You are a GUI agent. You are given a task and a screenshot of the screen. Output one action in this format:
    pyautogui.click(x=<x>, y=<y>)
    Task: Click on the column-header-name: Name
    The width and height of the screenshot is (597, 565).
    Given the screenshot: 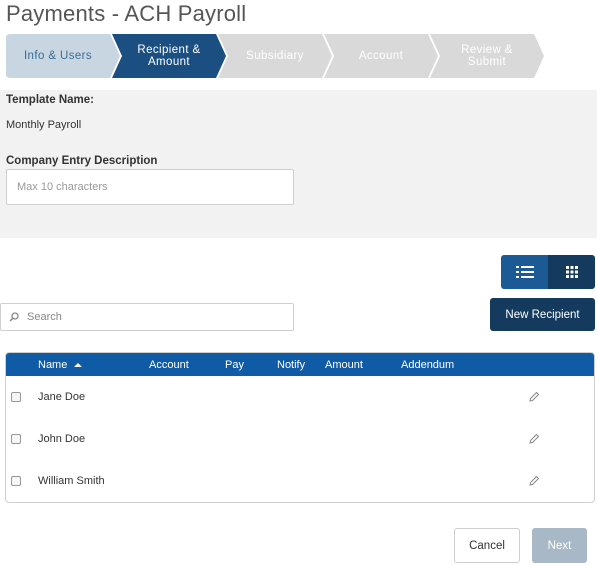 What is the action you would take?
    pyautogui.click(x=60, y=365)
    